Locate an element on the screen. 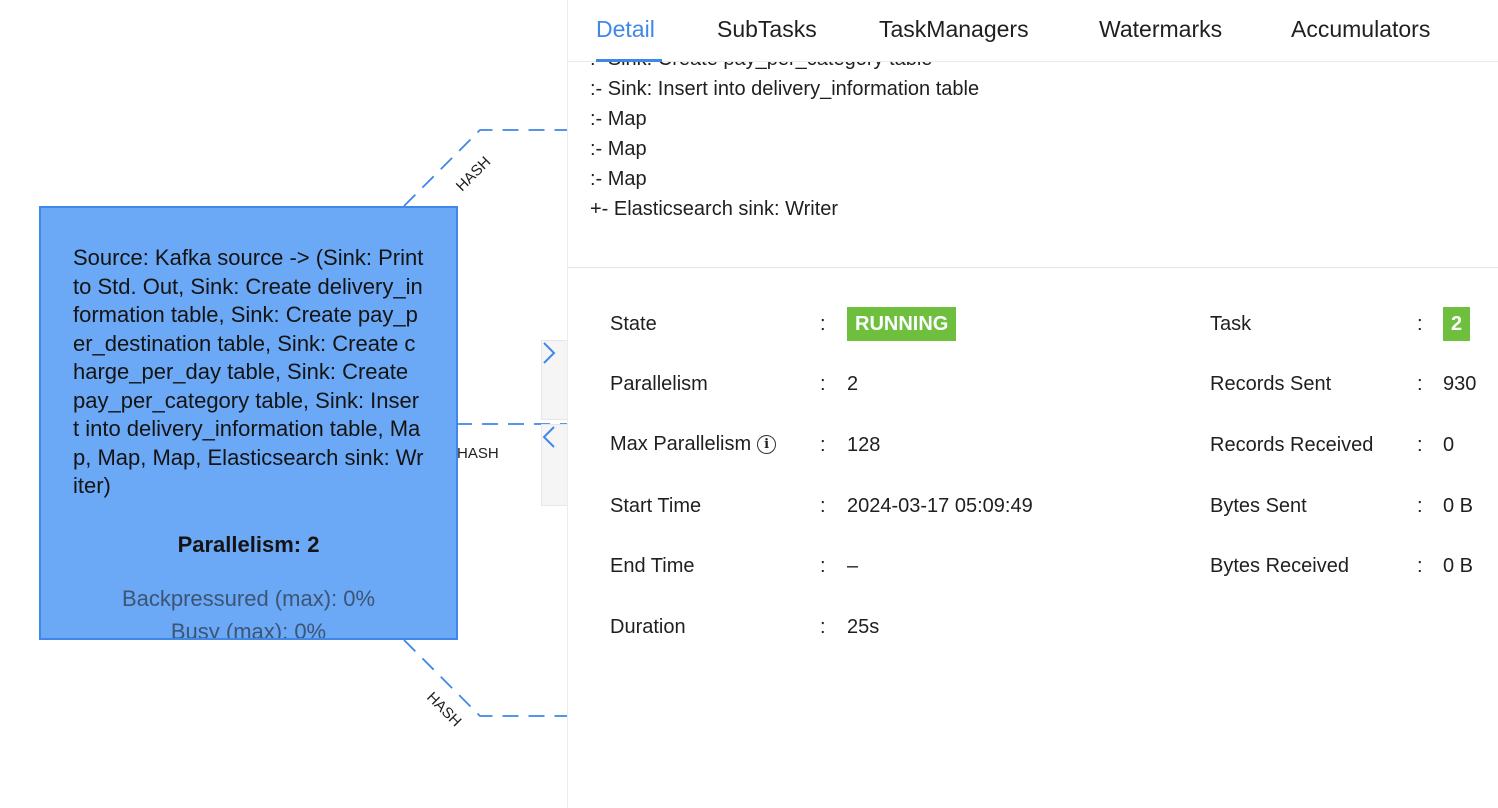  label-text: End Time is located at coordinates (652, 566).